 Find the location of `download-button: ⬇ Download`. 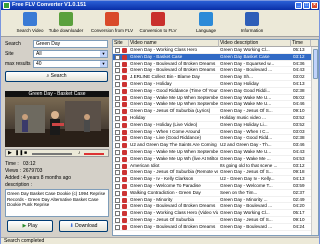

download-button: ⬇ Download is located at coordinates (83, 226).